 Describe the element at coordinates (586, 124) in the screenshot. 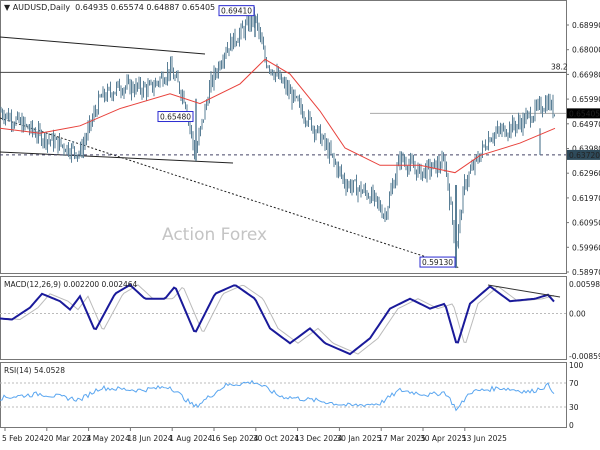

I see `price-tick-label: 0.64970` at that location.